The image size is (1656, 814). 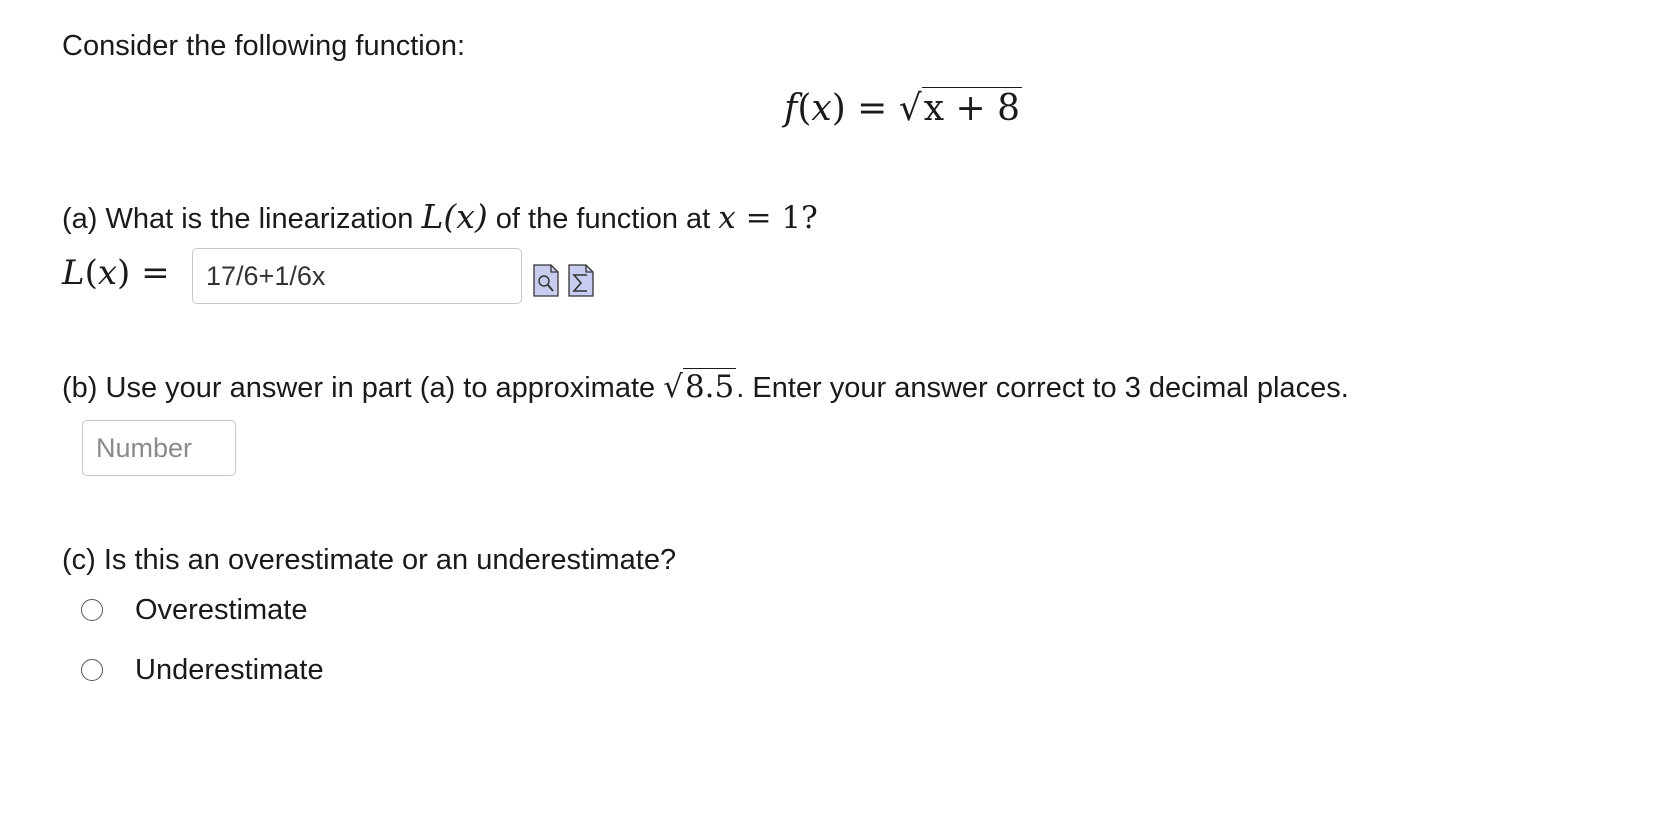 What do you see at coordinates (357, 276) in the screenshot?
I see `linearization-input: 17/6+1/6x` at bounding box center [357, 276].